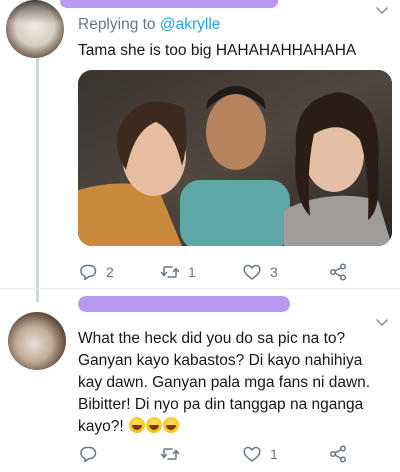 This screenshot has height=472, width=400. I want to click on tweet-actions: 2 1 3, so click(229, 272).